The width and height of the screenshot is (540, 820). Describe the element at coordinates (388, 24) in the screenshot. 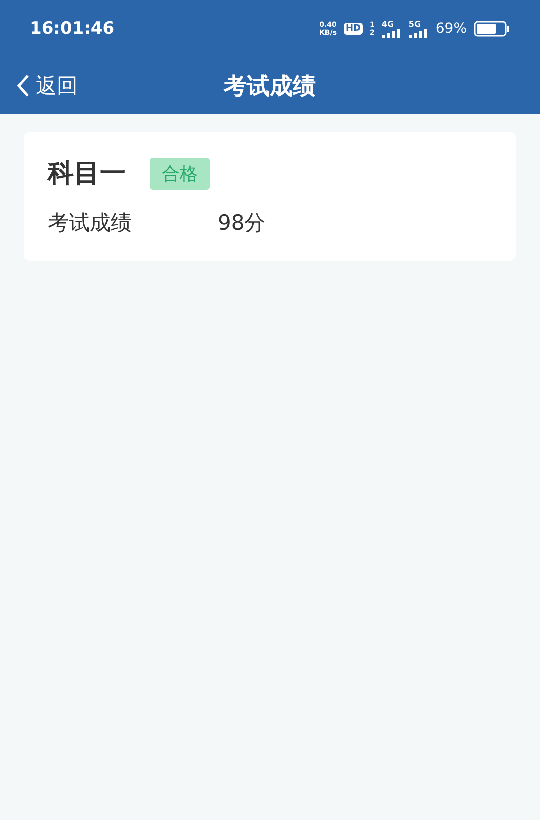

I see `network-type: 4G` at that location.